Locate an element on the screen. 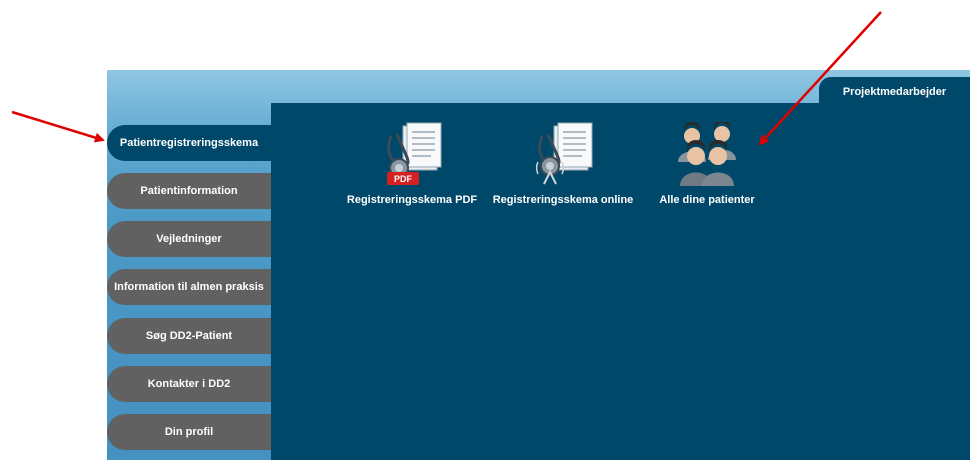 Image resolution: width=970 pixels, height=460 pixels. arrow-to-sidebar is located at coordinates (58, 126).